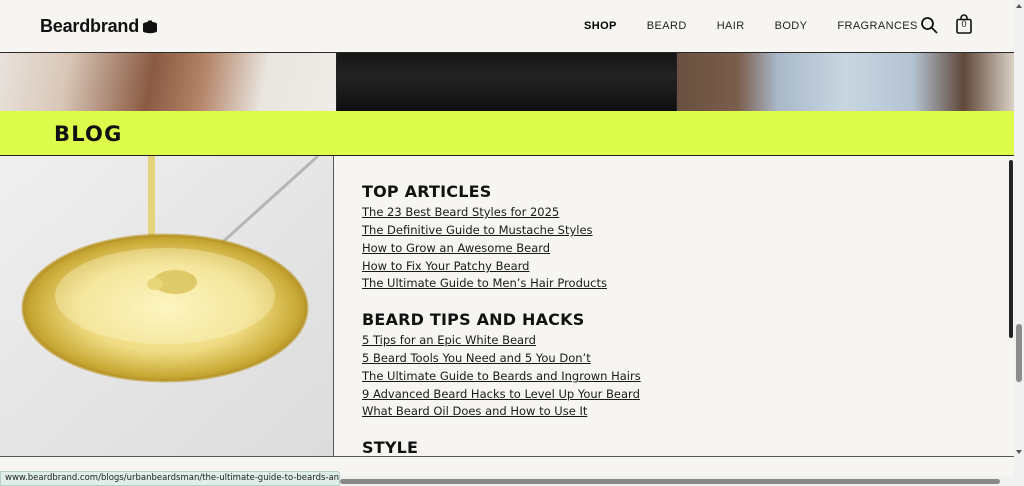 Image resolution: width=1024 pixels, height=486 pixels. Describe the element at coordinates (1019, 353) in the screenshot. I see `page-scrollbar-thumb` at that location.